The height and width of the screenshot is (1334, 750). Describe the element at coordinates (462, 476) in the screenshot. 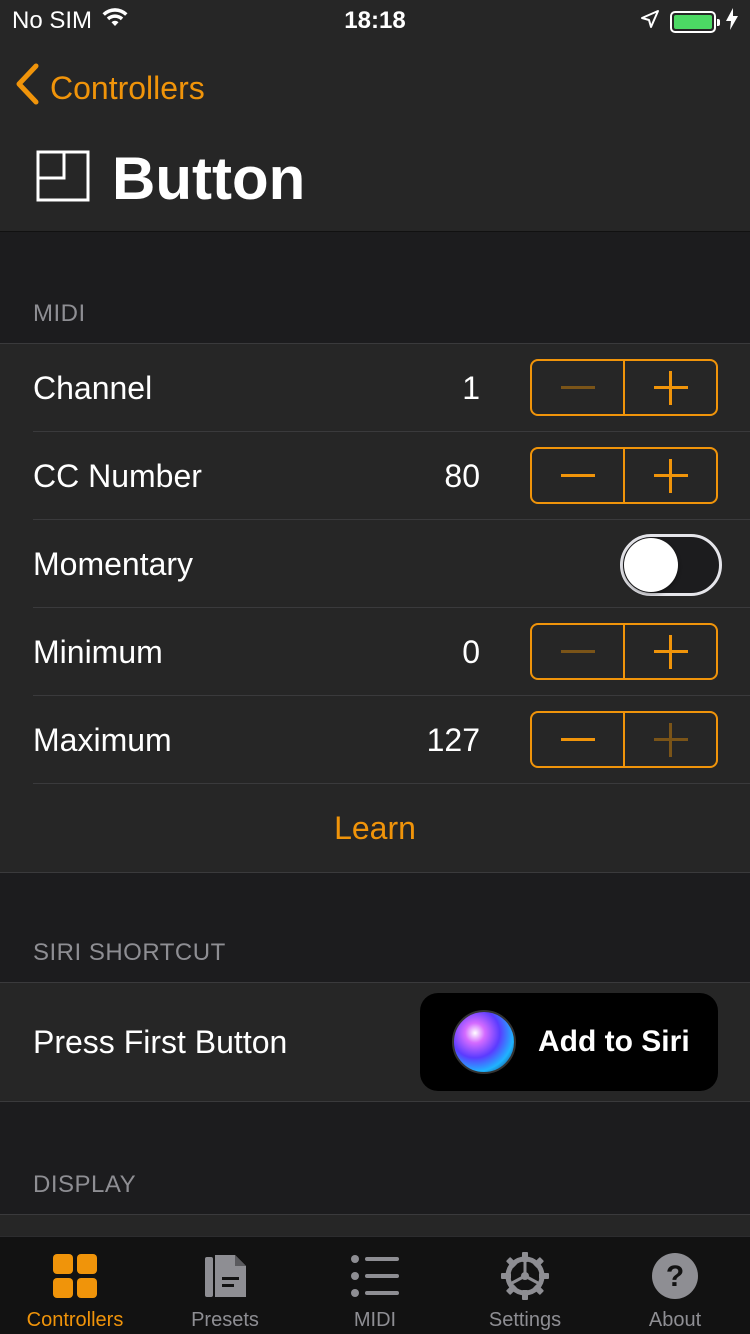

I see `row-value: 80` at that location.